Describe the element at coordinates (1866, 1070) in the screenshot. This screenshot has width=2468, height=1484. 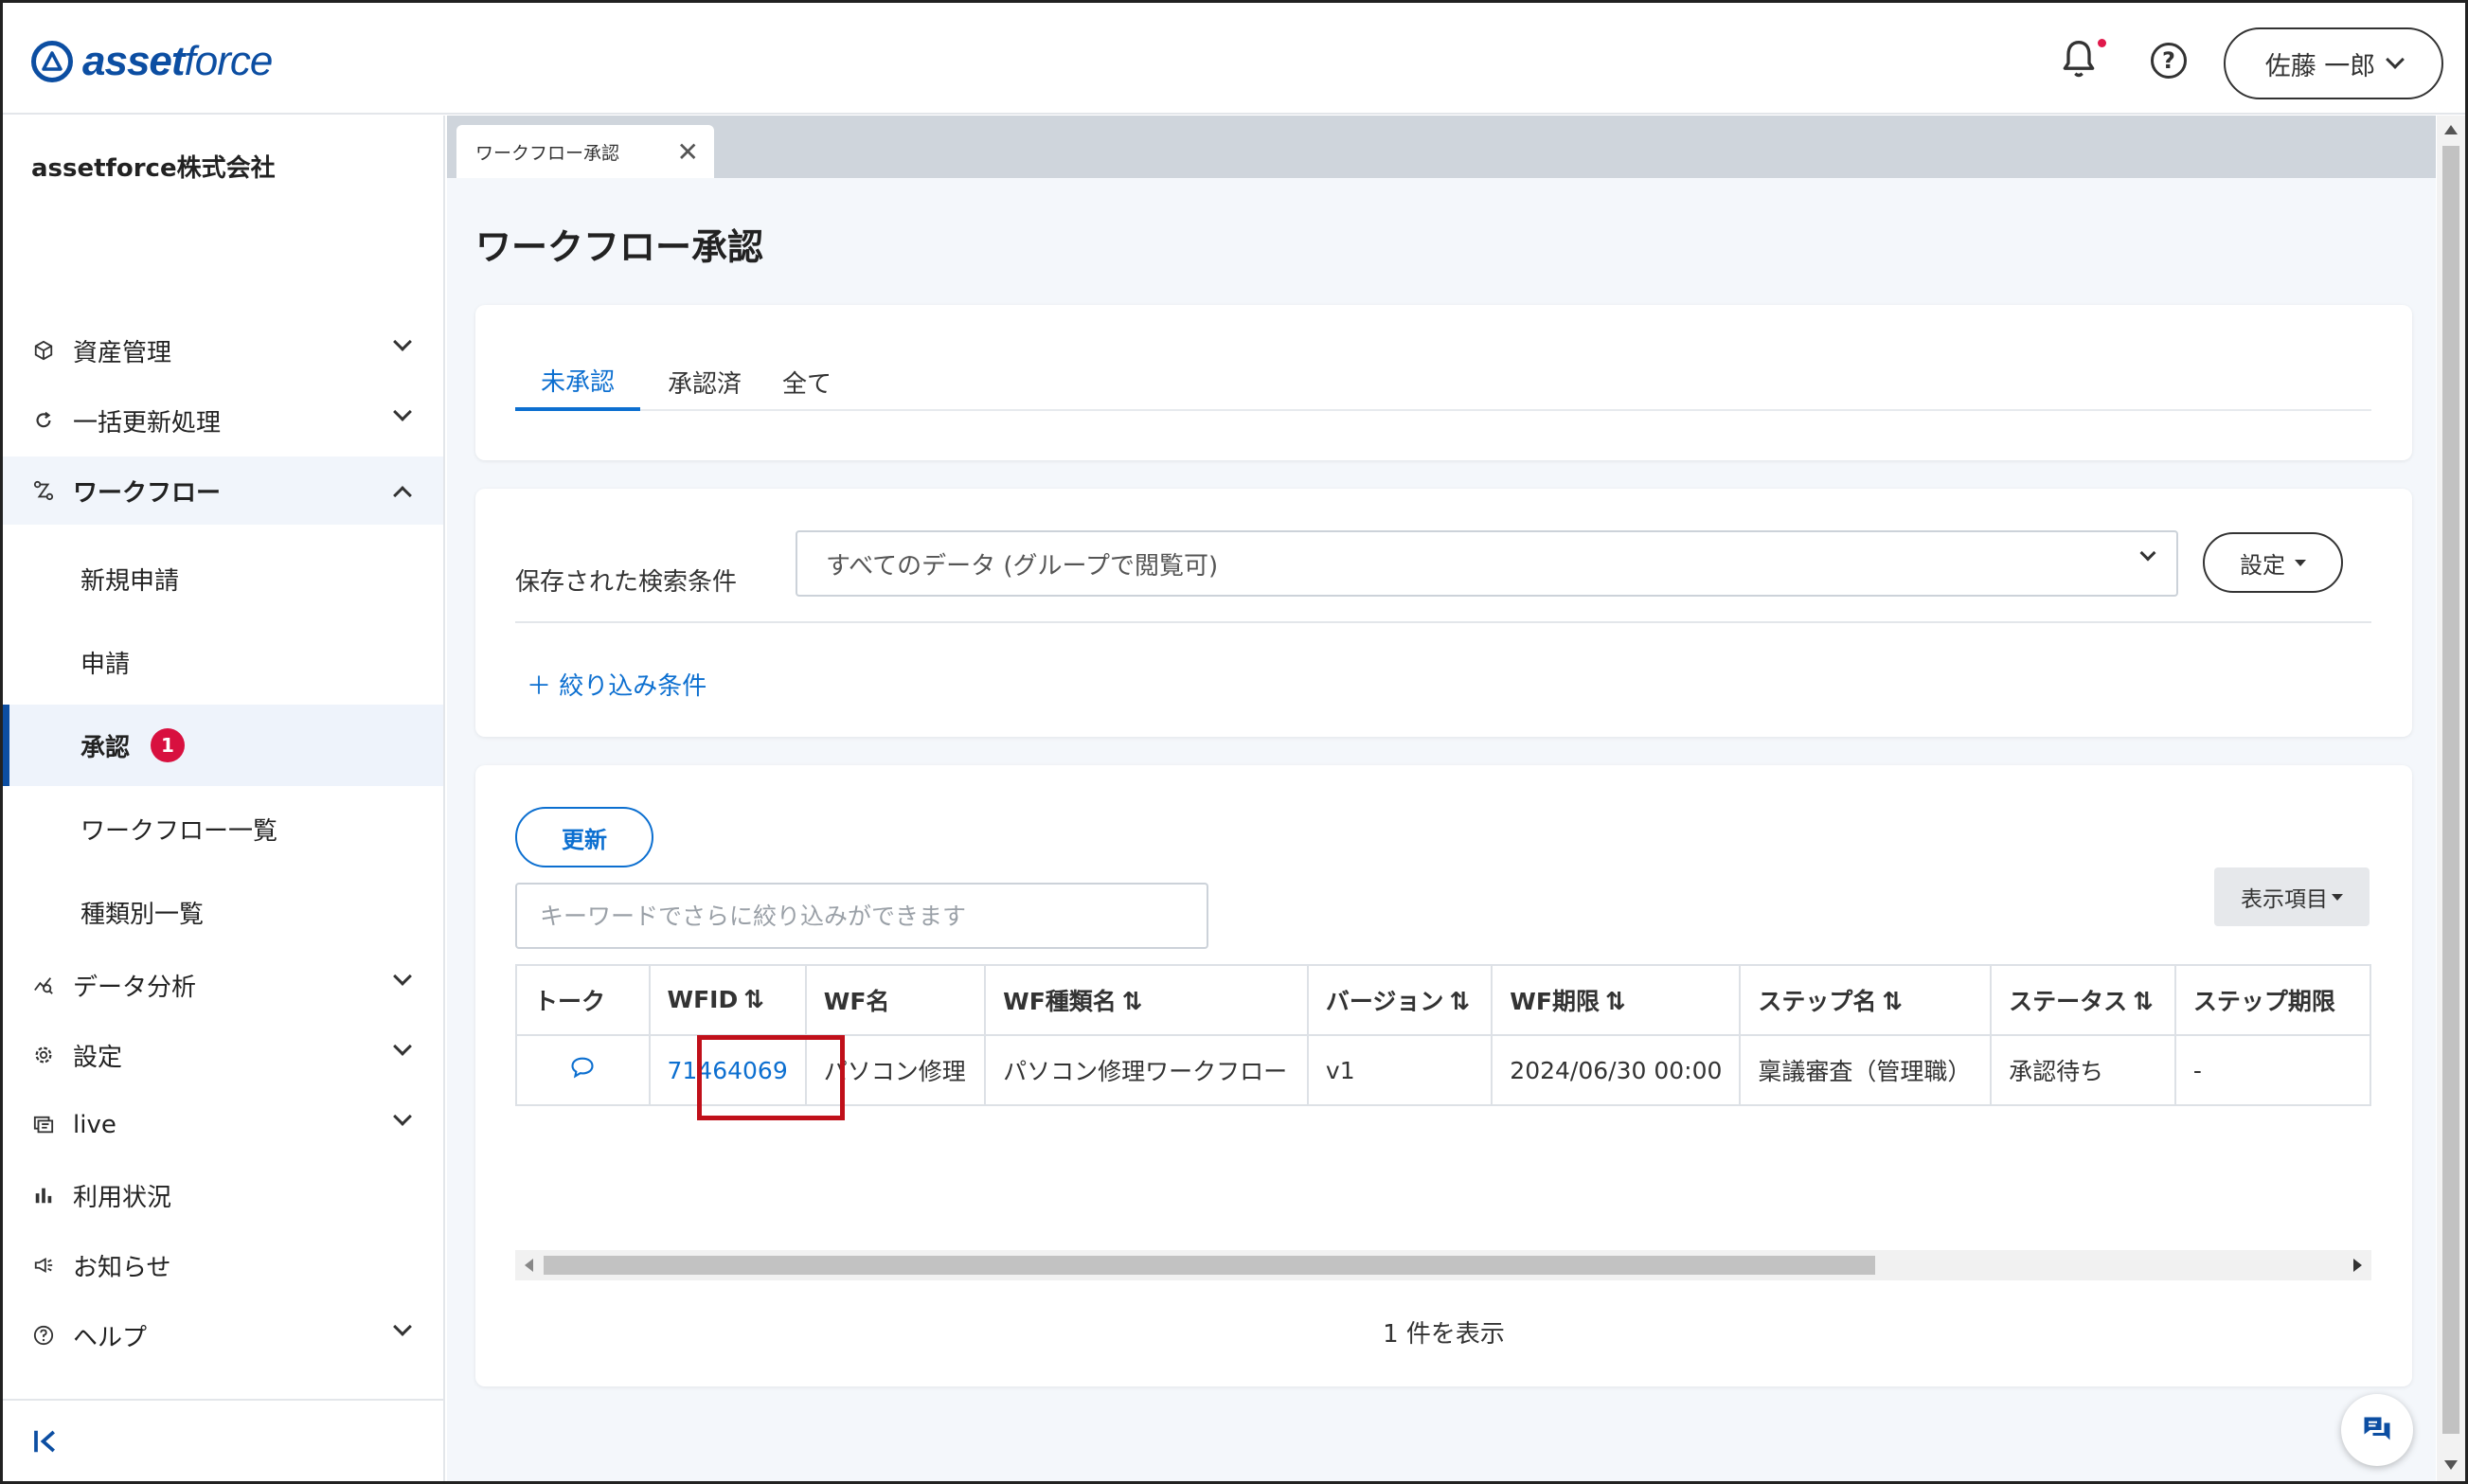
I see `step-name-cell: 稟議審査（管理職）` at that location.